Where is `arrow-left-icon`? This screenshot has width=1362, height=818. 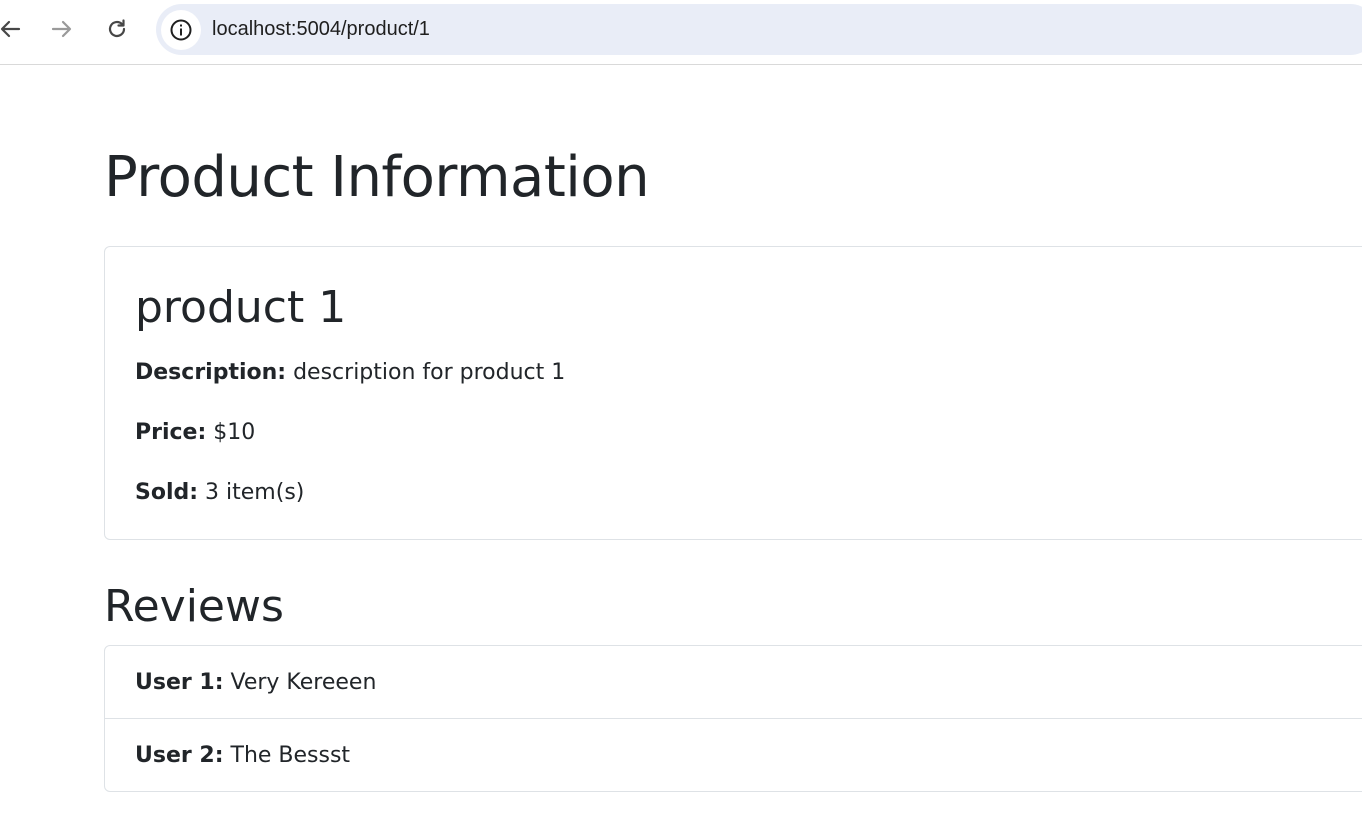 arrow-left-icon is located at coordinates (10, 29).